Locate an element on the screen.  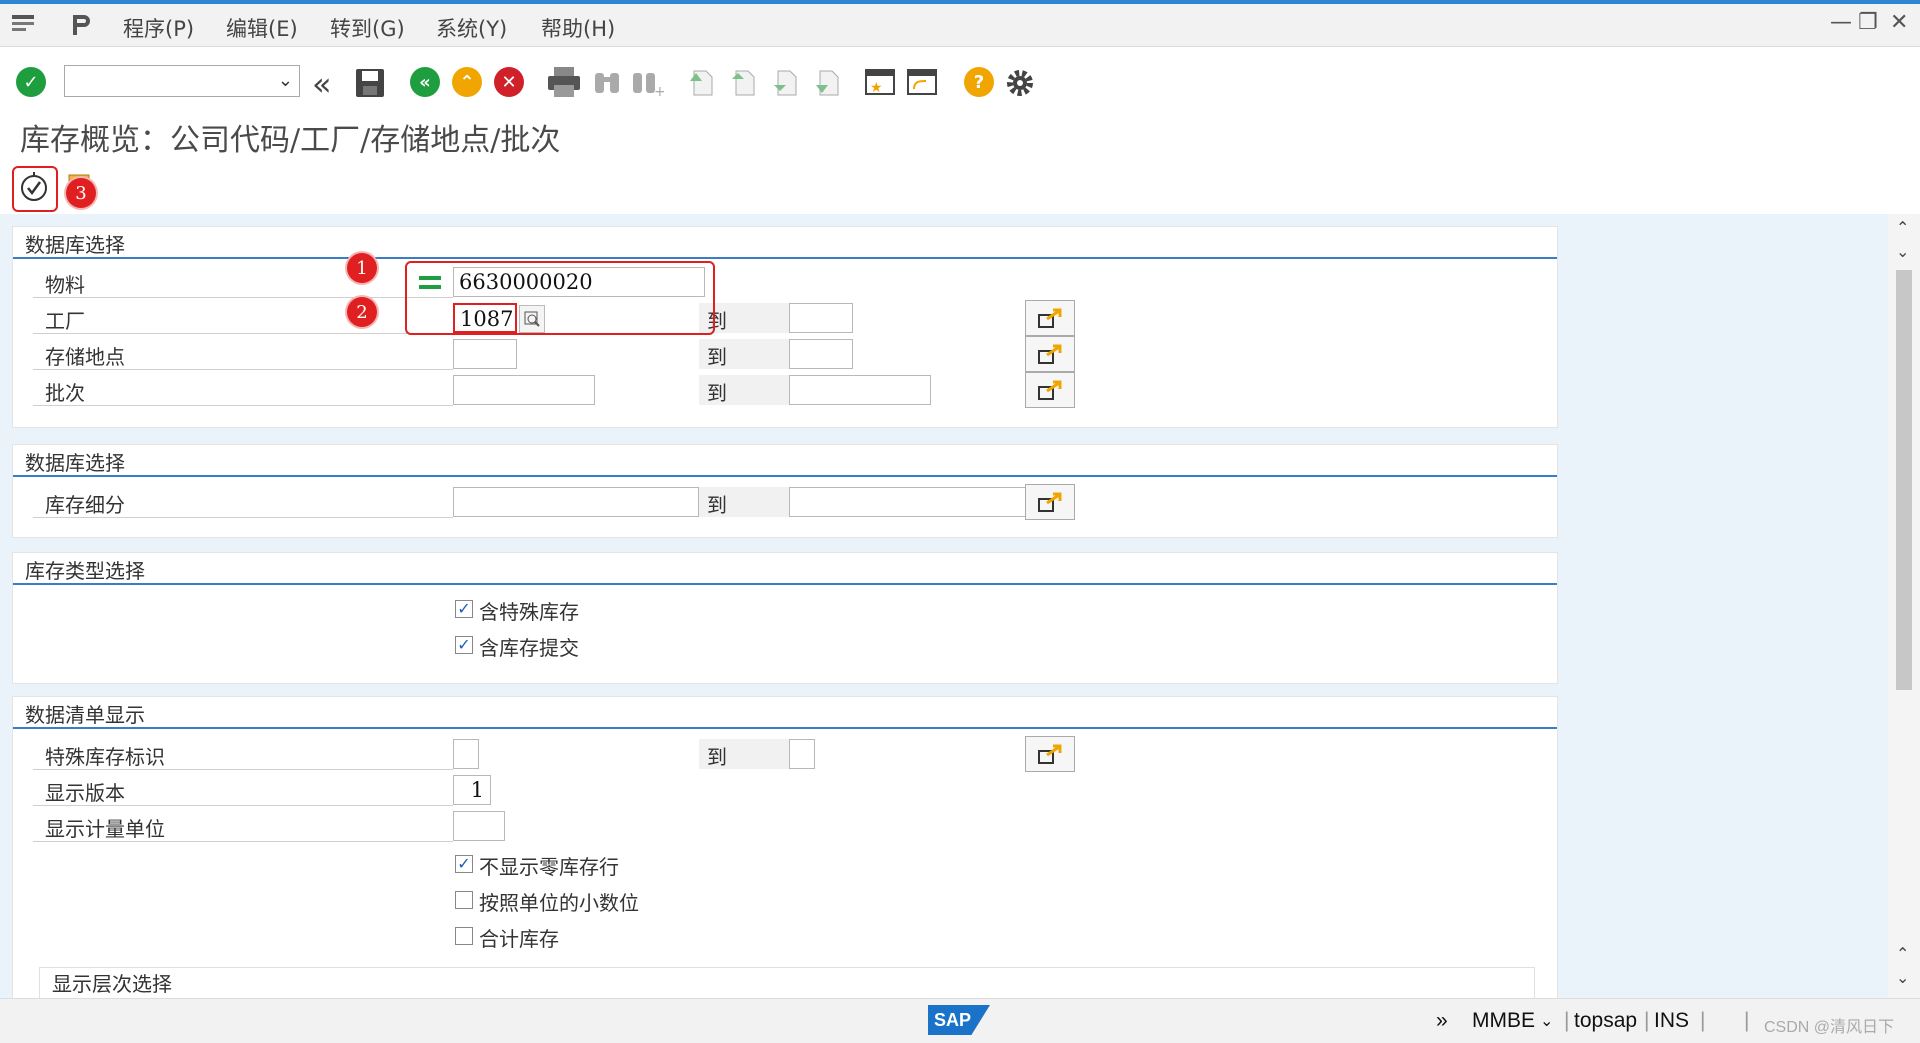
vertical-scrollbar: ⌃ ⌄ ⌃ ⌄ is located at coordinates (1904, 606).